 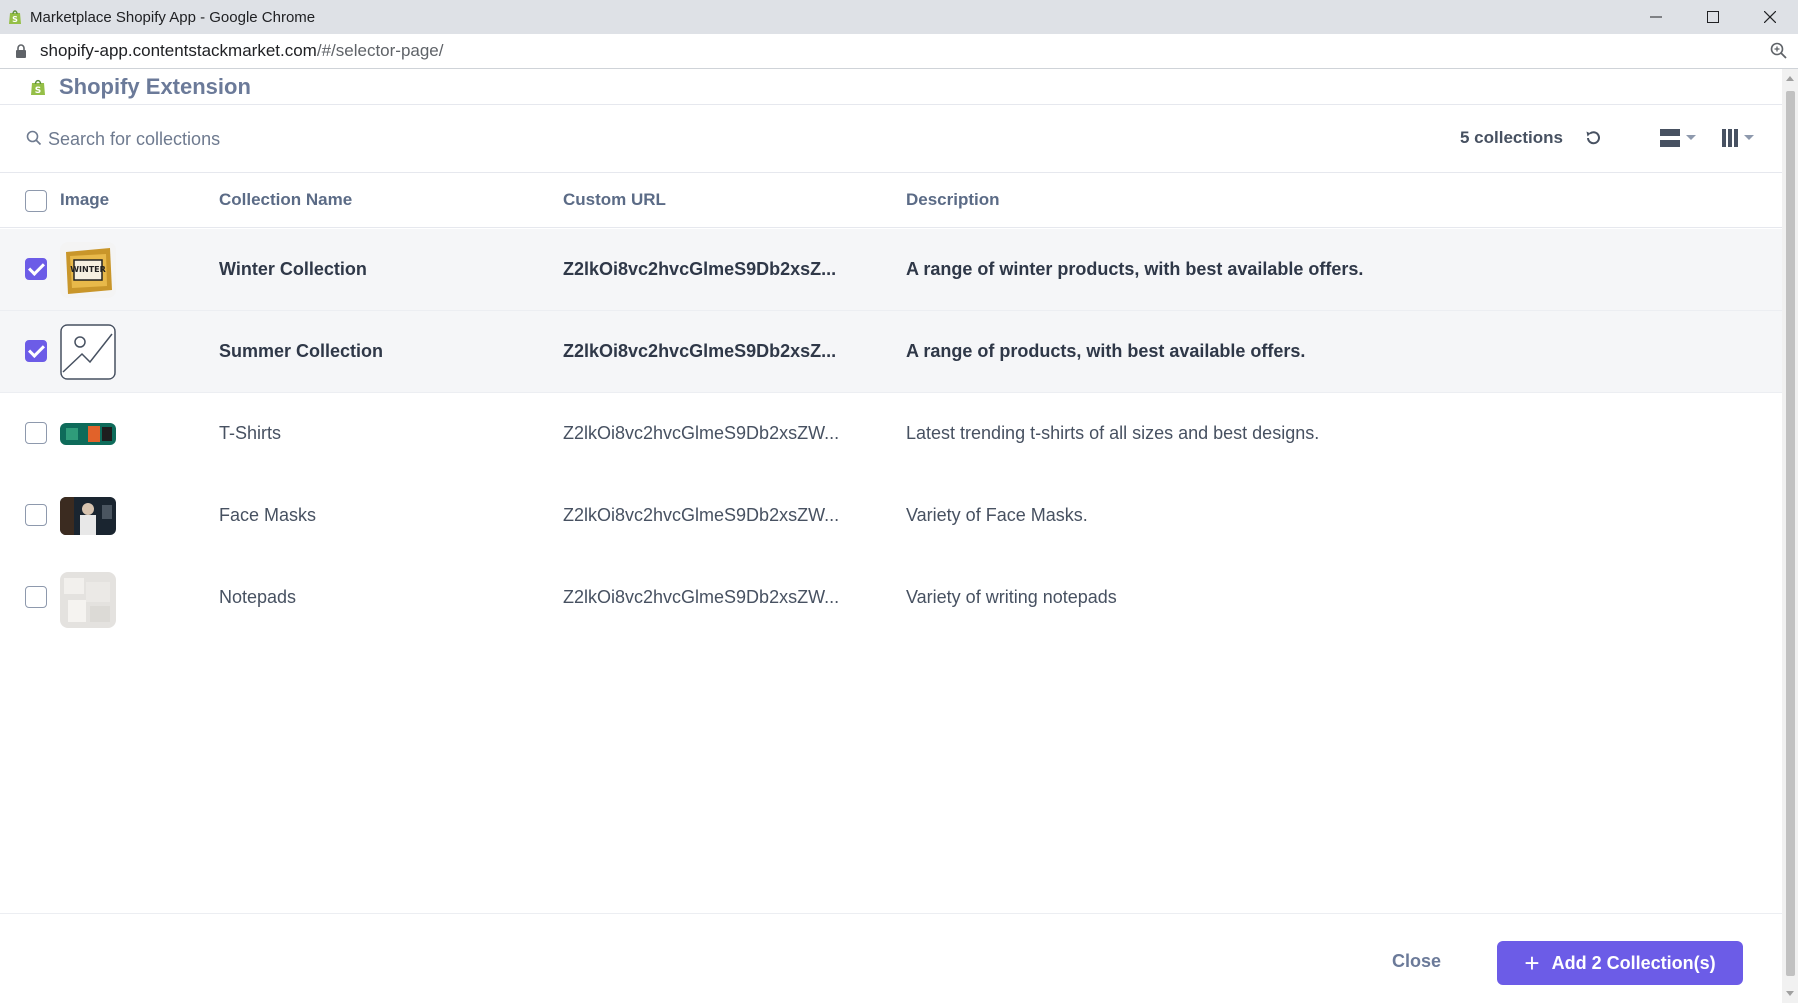 What do you see at coordinates (155, 86) in the screenshot?
I see `app-title: Shopify Extension` at bounding box center [155, 86].